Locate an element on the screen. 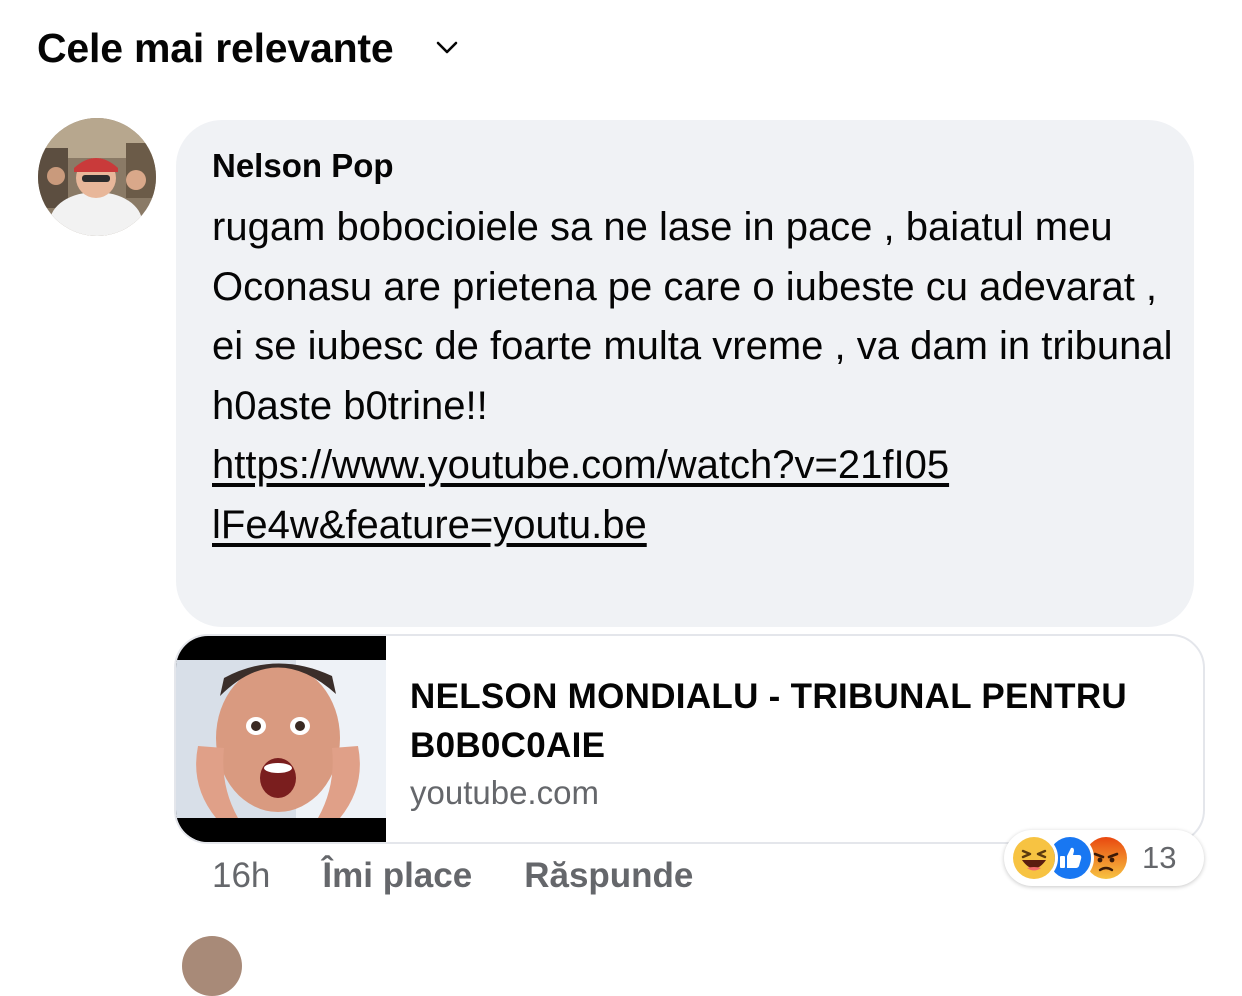 The width and height of the screenshot is (1242, 996). link-preview-thumbnail is located at coordinates (281, 739).